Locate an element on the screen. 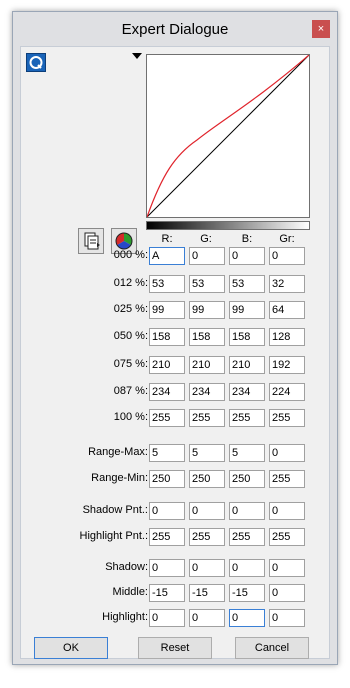  field-highlight-r: 0 is located at coordinates (167, 618).